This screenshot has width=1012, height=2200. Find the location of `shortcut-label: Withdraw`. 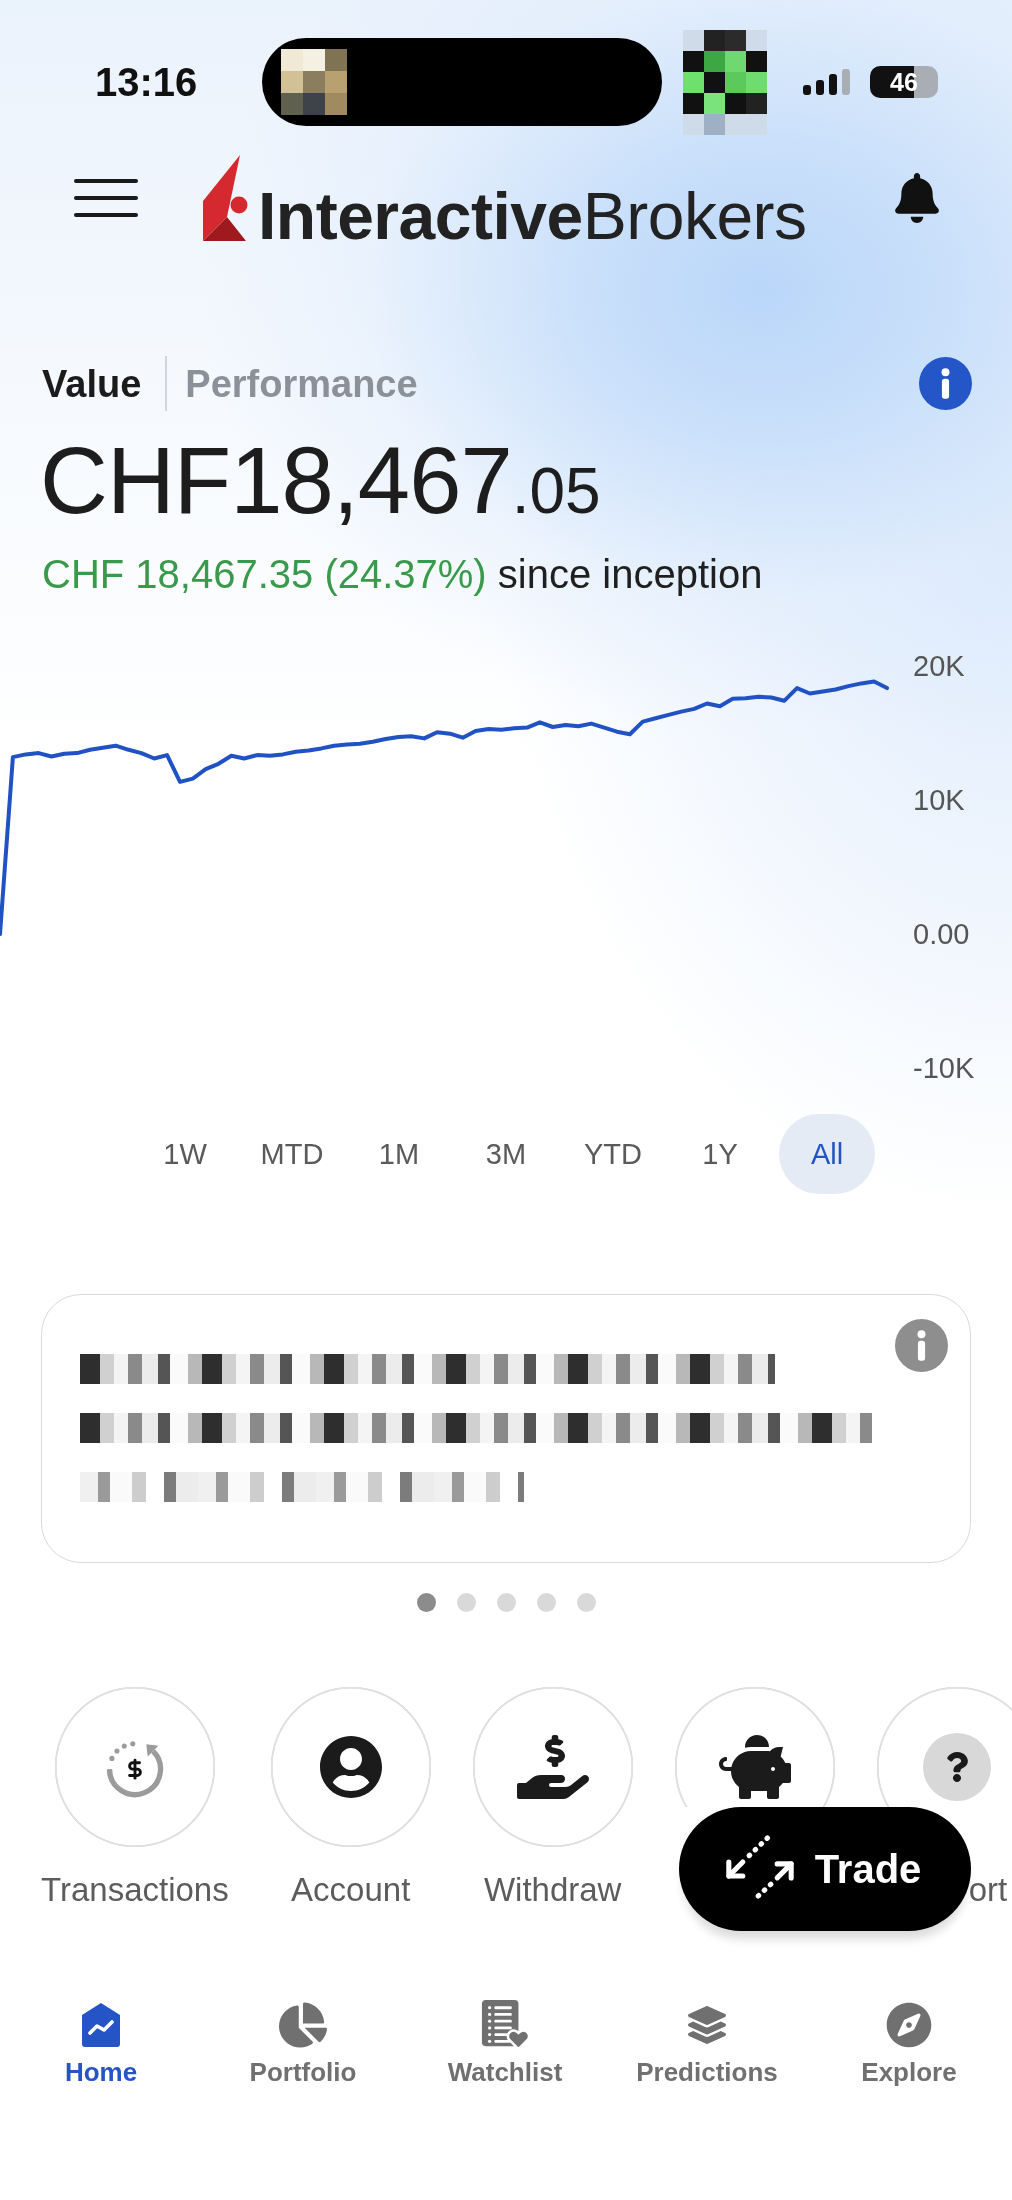

shortcut-label: Withdraw is located at coordinates (552, 1890).